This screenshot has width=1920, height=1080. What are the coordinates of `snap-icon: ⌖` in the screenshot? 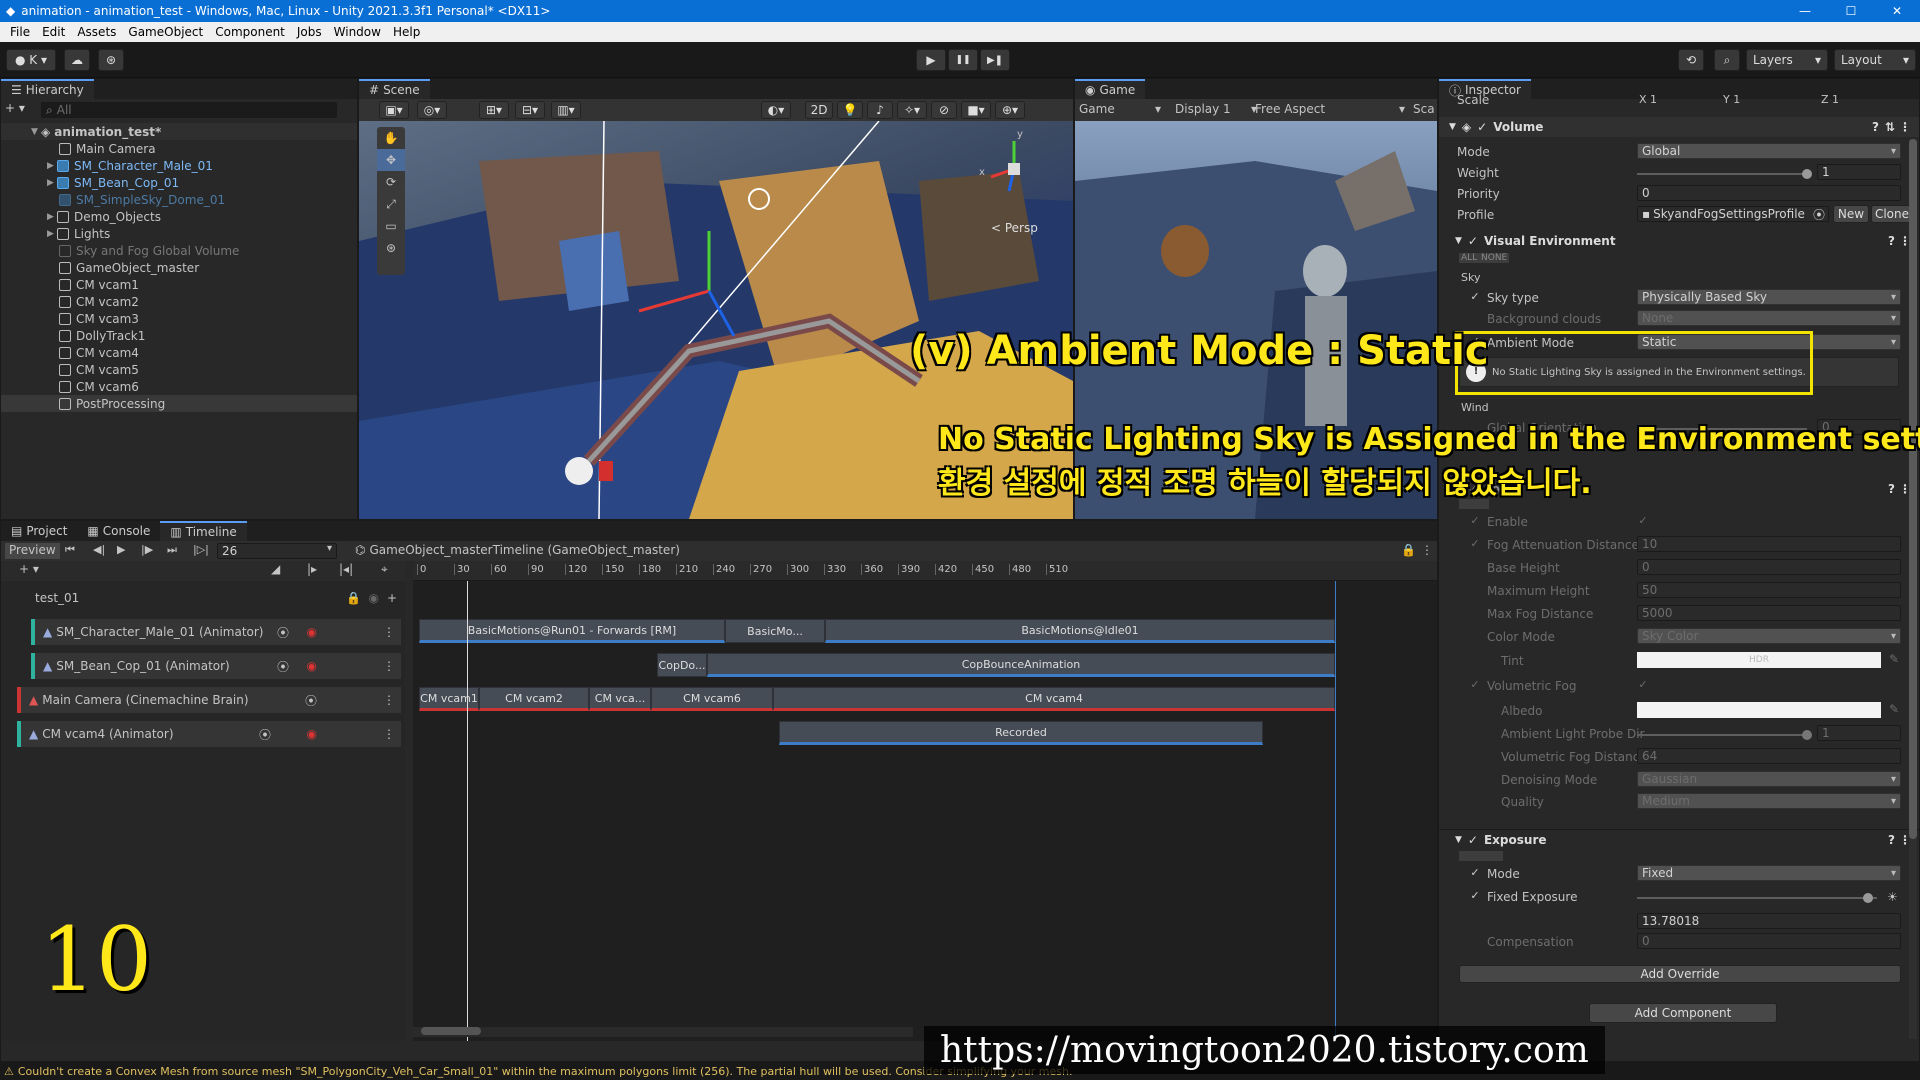 It's located at (384, 569).